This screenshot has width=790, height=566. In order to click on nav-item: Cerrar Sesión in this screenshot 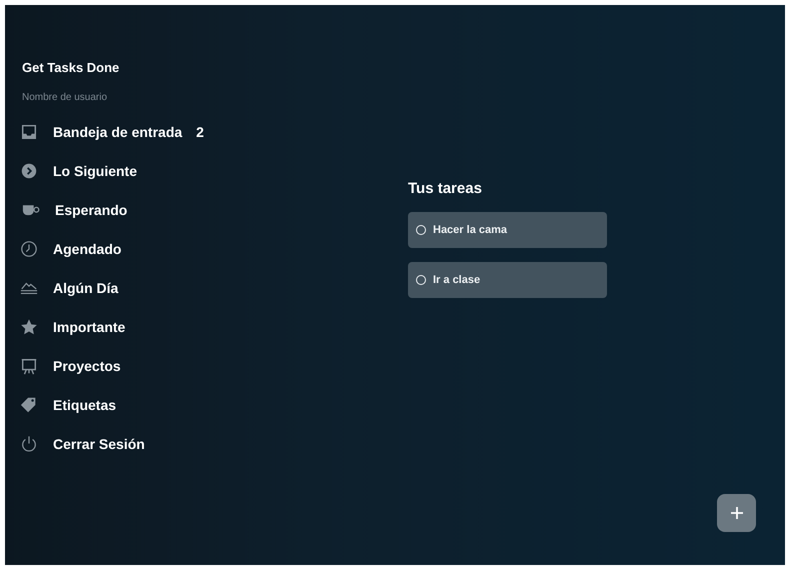, I will do `click(85, 443)`.